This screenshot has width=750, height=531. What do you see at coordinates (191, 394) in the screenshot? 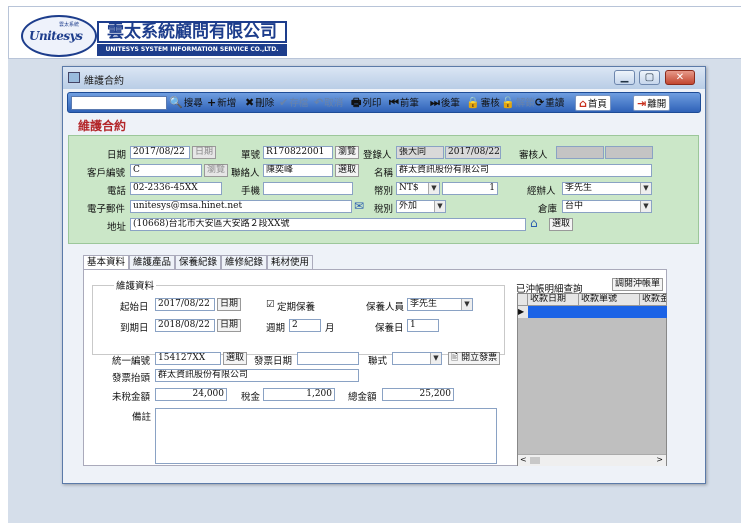
I see `untaxed-field: 24,000` at bounding box center [191, 394].